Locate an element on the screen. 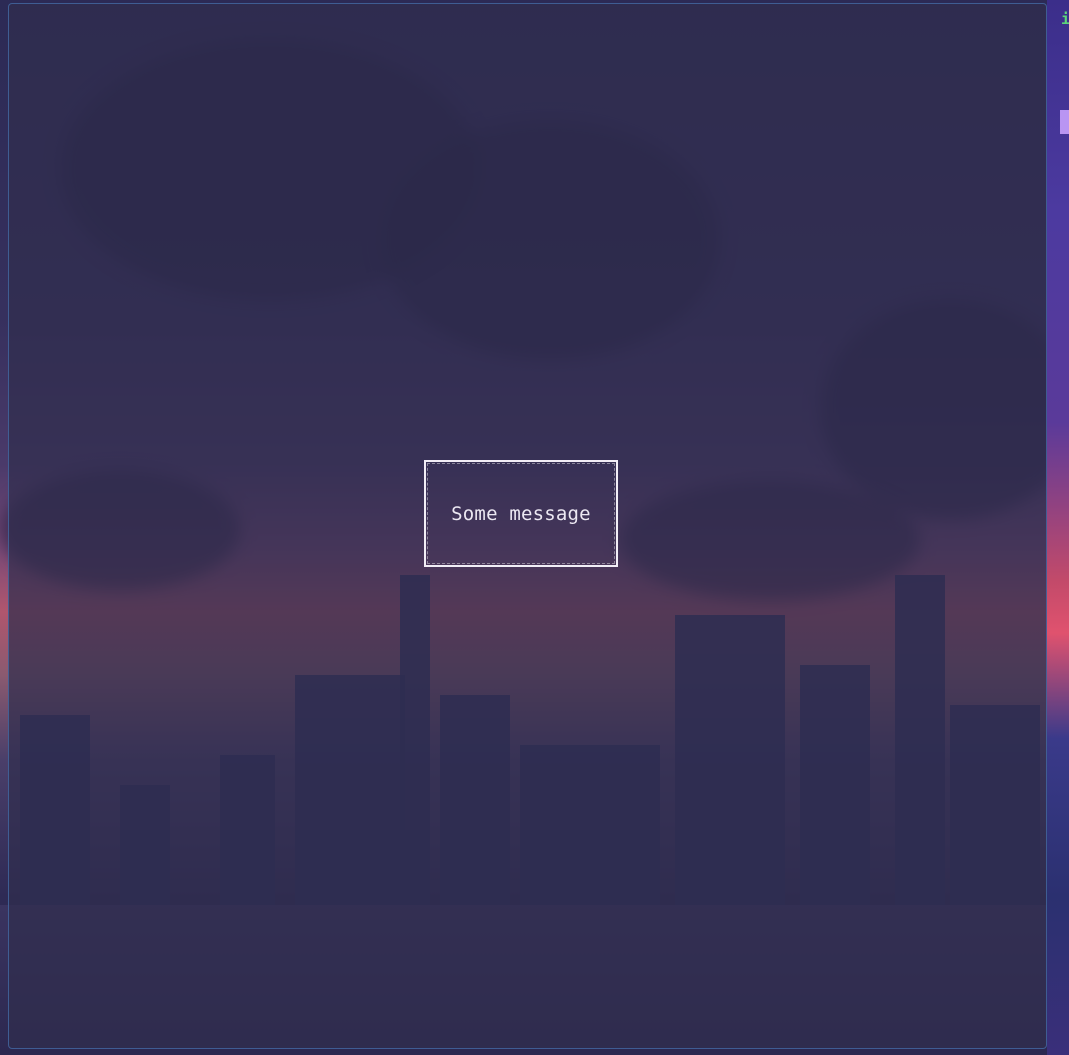  message-dialog: Some message is located at coordinates (521, 513).